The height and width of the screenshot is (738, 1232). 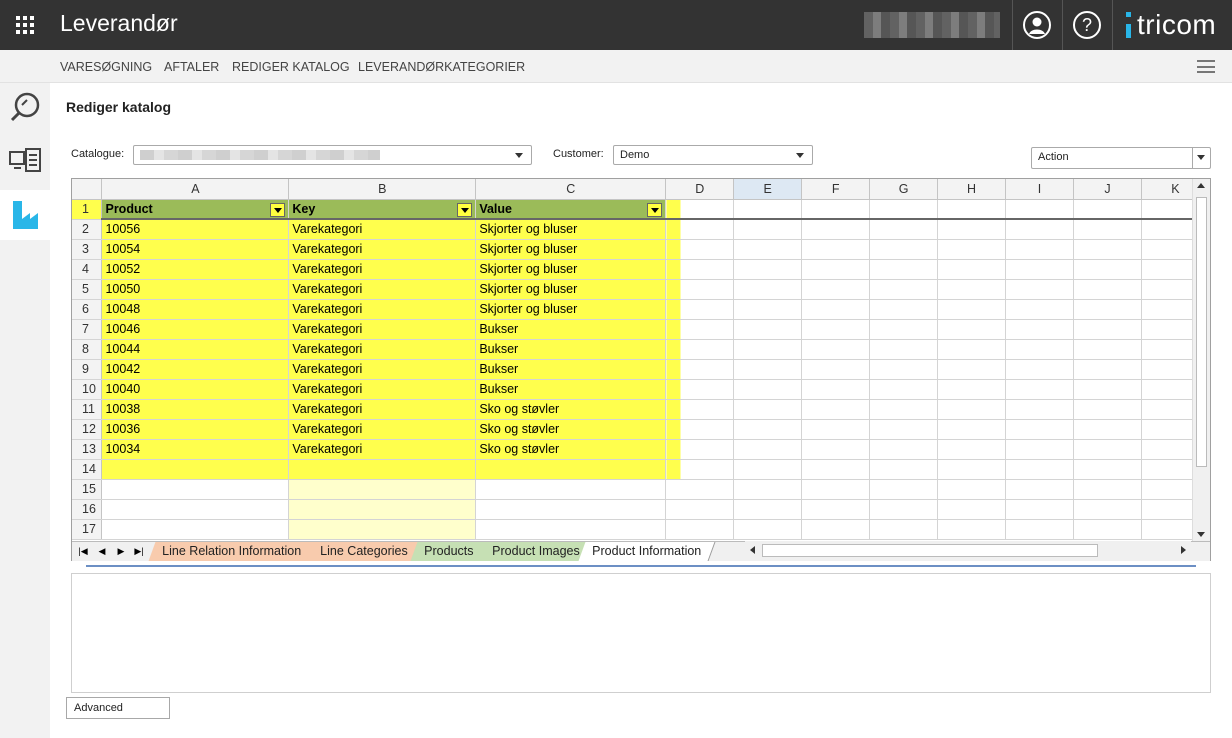 I want to click on row-header: 3, so click(x=87, y=249).